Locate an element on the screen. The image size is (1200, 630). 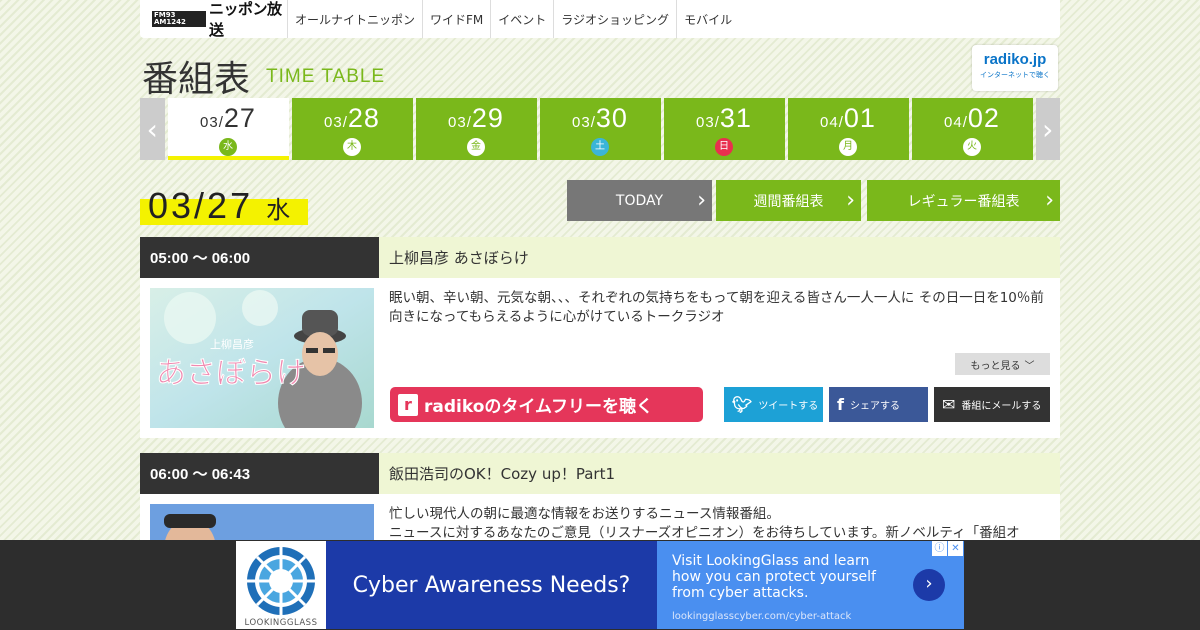
chevron-down-icon: ﹀ is located at coordinates (1029, 366).